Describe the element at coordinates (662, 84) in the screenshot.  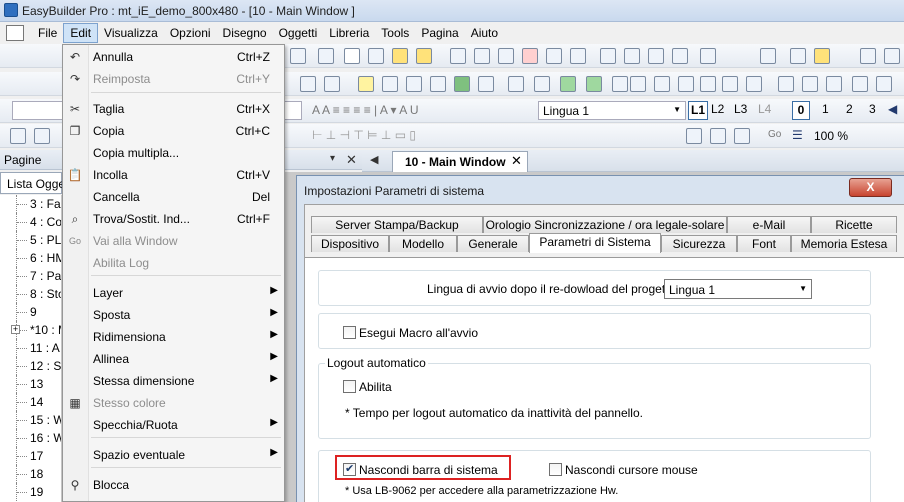
I see `calendar-icon` at that location.